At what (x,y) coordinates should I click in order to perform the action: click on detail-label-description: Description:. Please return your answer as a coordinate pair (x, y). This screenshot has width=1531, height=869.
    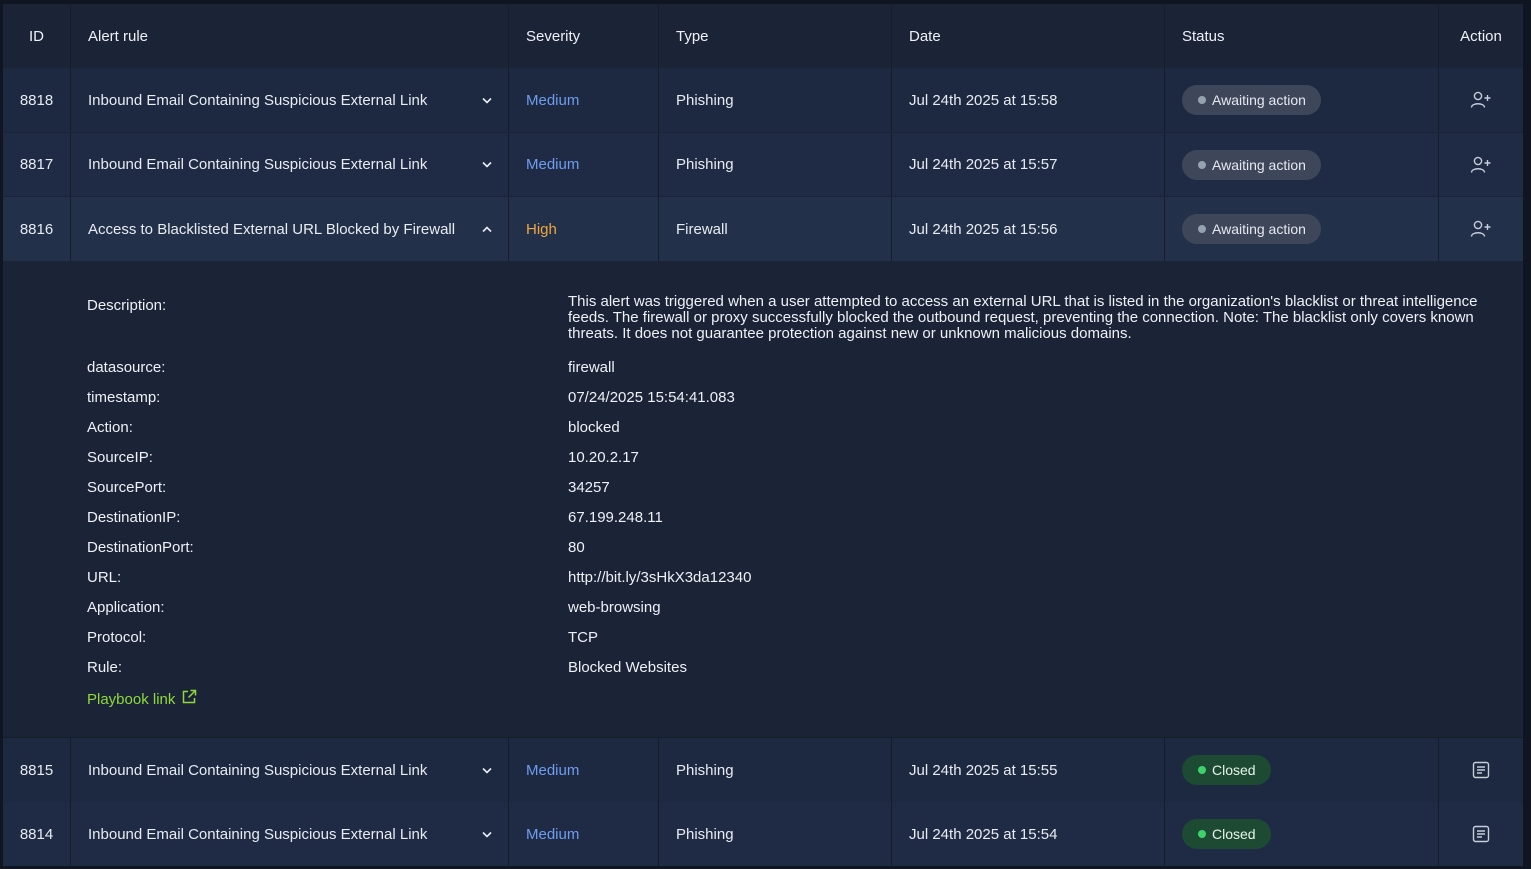
    Looking at the image, I should click on (127, 305).